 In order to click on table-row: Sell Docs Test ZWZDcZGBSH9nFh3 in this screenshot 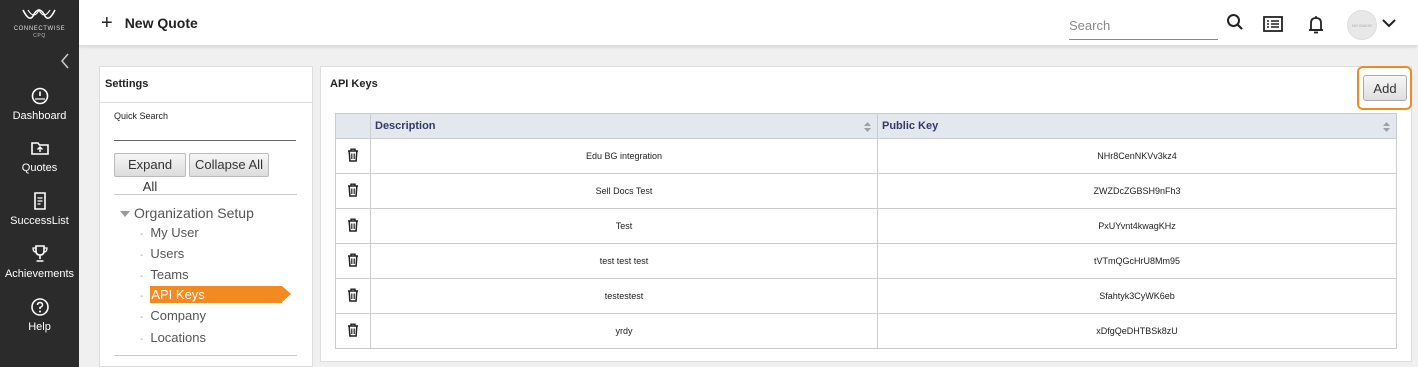, I will do `click(866, 191)`.